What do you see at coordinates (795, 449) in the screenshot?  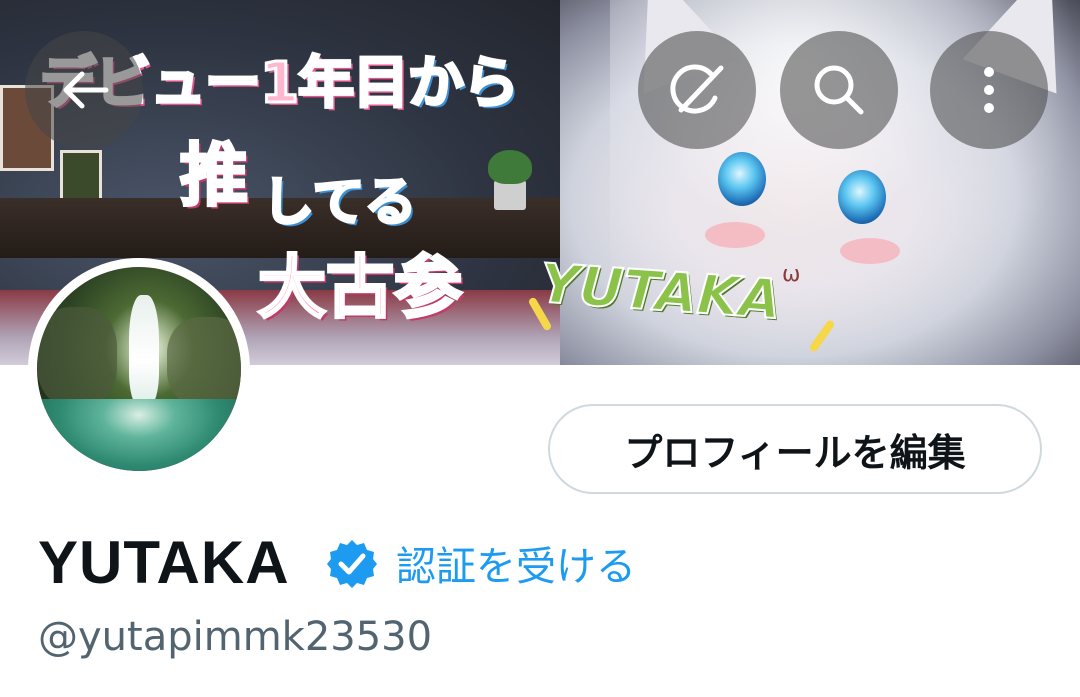 I see `edit-profile-button: プロフィールを編集` at bounding box center [795, 449].